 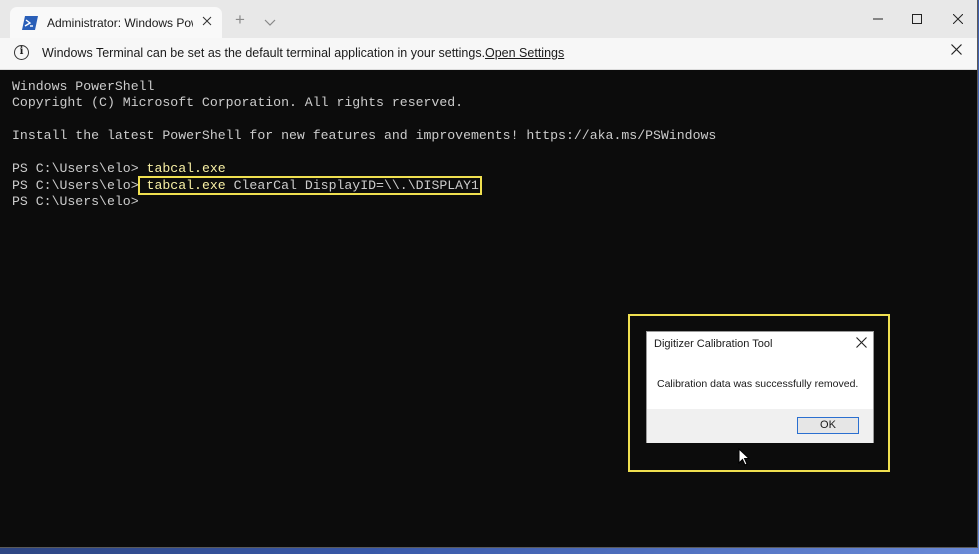 What do you see at coordinates (744, 459) in the screenshot?
I see `mouse-pointer-icon` at bounding box center [744, 459].